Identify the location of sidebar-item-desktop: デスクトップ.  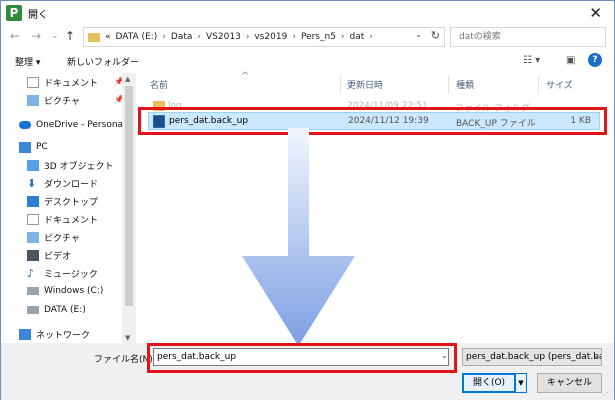
(62, 201).